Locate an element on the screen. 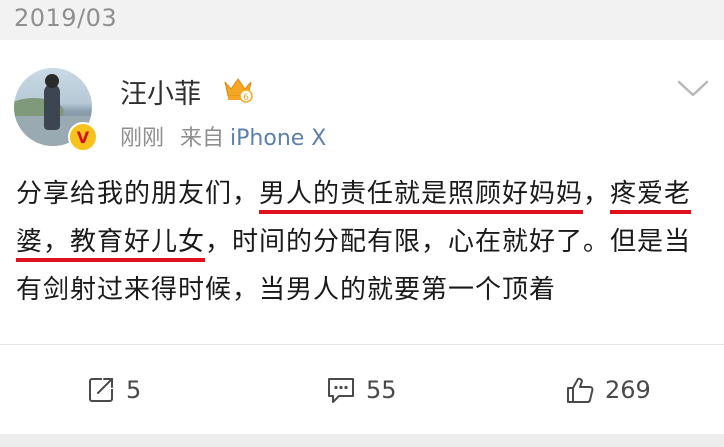 The height and width of the screenshot is (447, 724). date-header: 2019/03 is located at coordinates (362, 20).